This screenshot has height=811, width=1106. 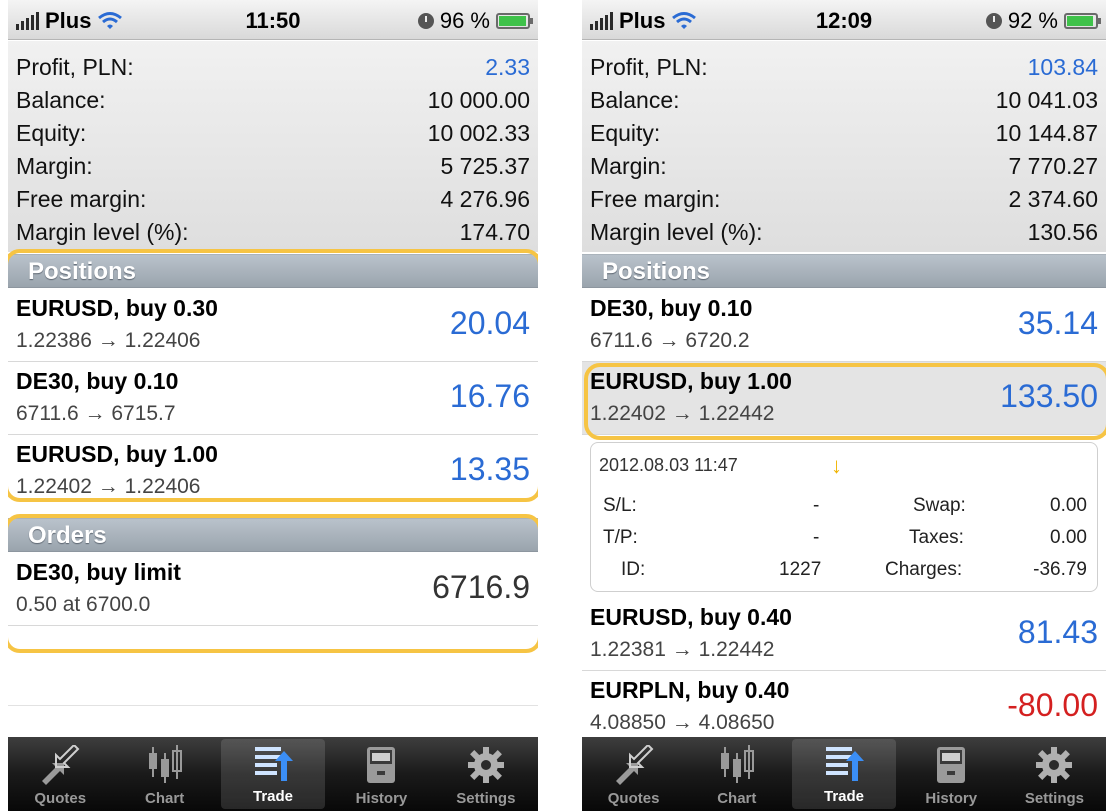 What do you see at coordinates (478, 133) in the screenshot?
I see `summary-value: 10 002.33` at bounding box center [478, 133].